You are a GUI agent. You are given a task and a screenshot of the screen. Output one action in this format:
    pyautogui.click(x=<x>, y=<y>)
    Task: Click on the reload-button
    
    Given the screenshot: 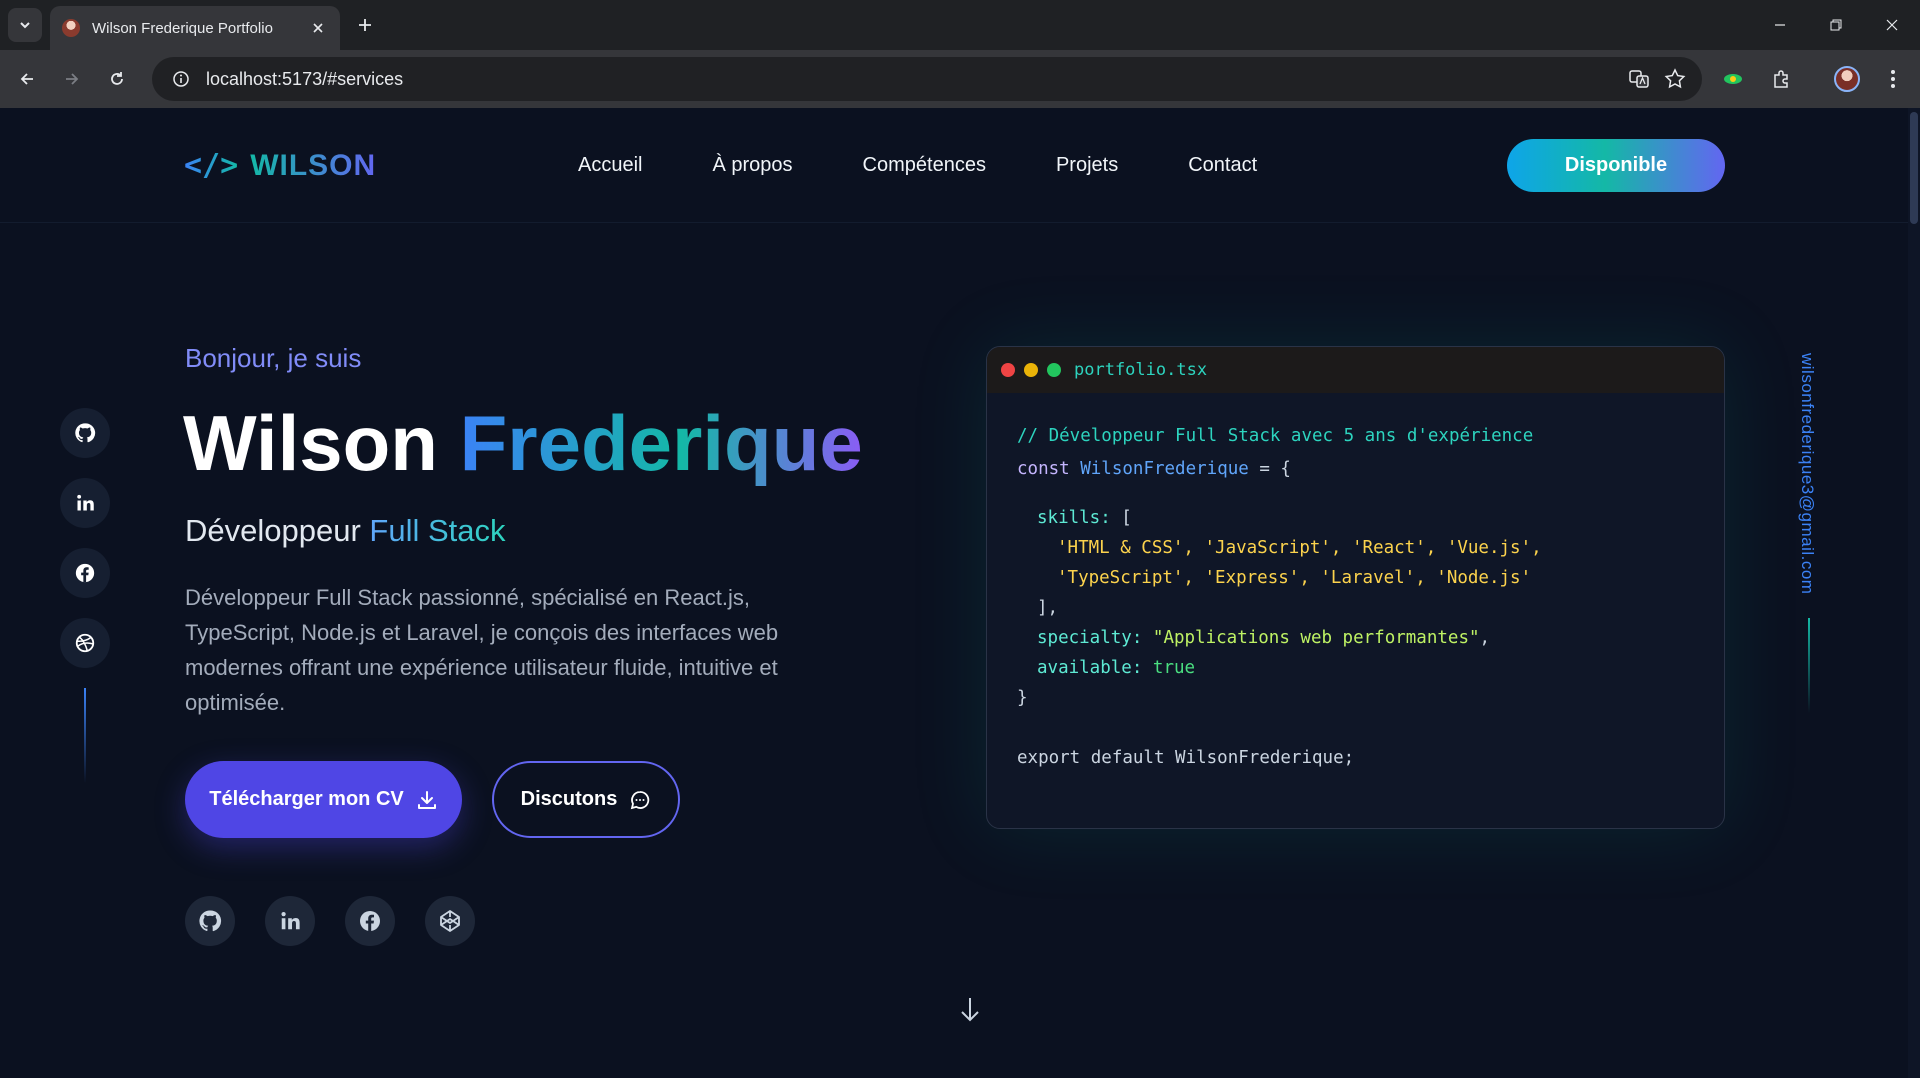 What is the action you would take?
    pyautogui.click(x=117, y=79)
    